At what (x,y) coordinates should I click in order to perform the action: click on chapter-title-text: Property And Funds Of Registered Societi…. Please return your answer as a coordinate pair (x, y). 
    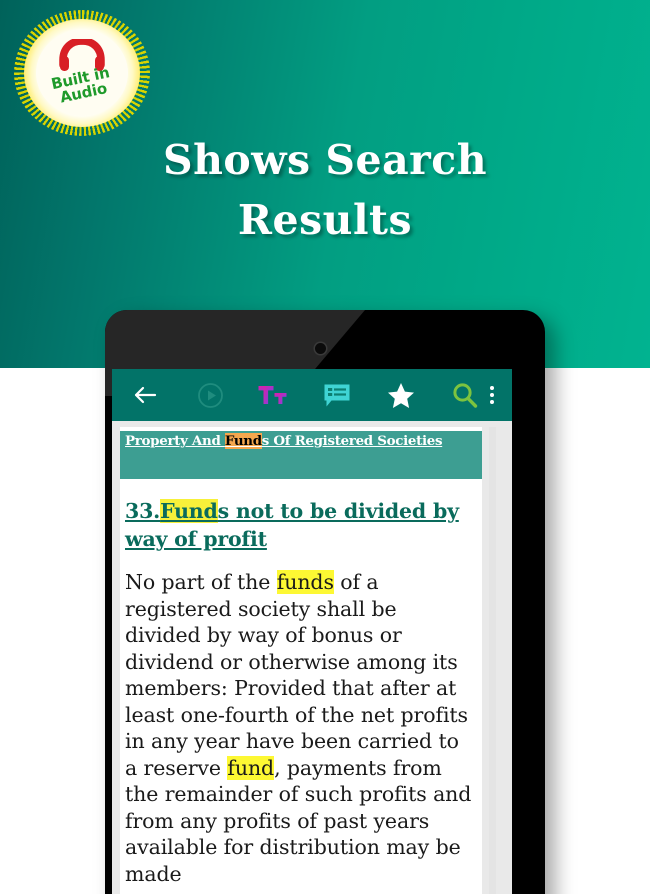
    Looking at the image, I should click on (301, 441).